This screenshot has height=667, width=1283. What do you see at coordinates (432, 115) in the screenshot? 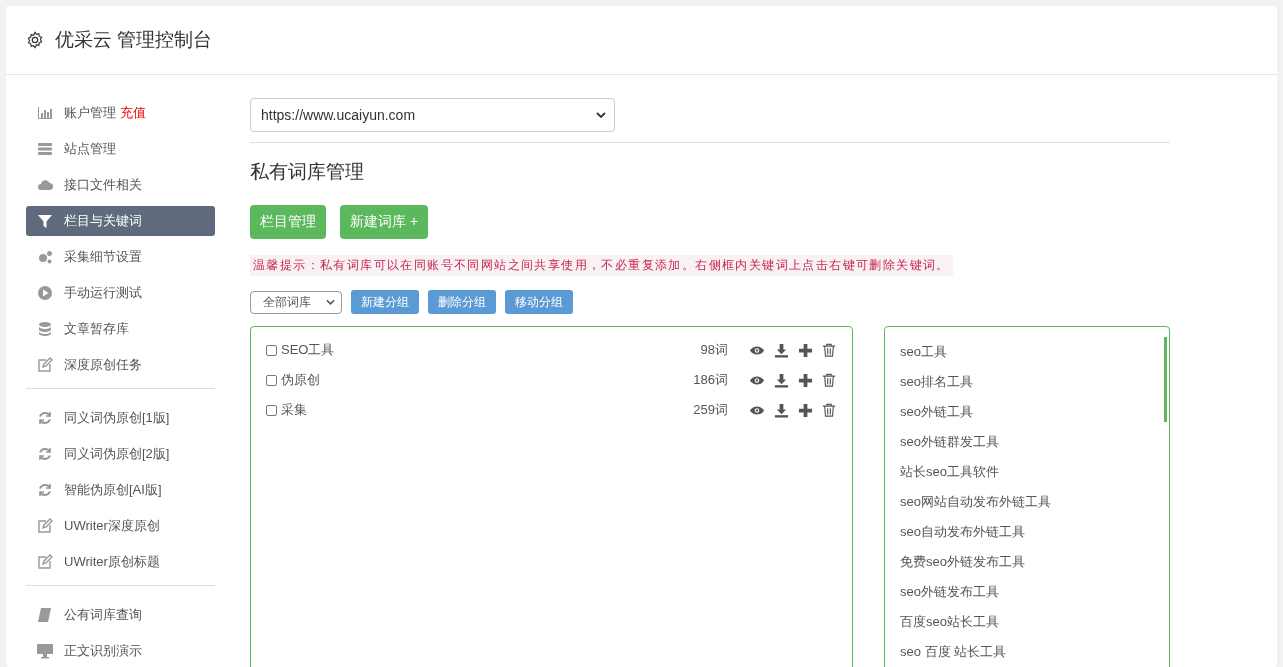
I see `site-select: https://www.ucaiyun.com` at bounding box center [432, 115].